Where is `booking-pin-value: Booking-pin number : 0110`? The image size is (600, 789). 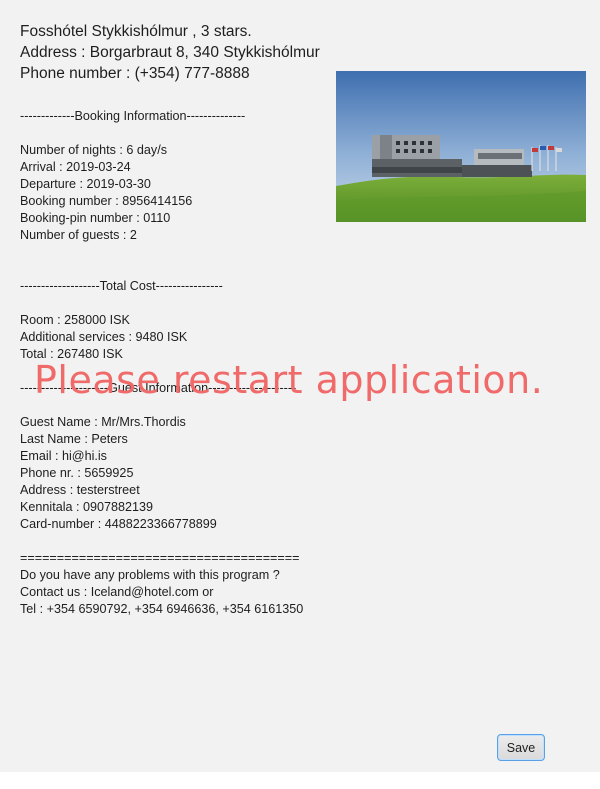 booking-pin-value: Booking-pin number : 0110 is located at coordinates (95, 218).